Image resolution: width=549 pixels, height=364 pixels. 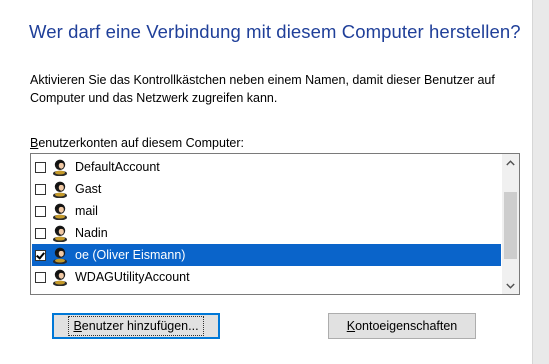 What do you see at coordinates (117, 167) in the screenshot?
I see `account-name: DefaultAccount` at bounding box center [117, 167].